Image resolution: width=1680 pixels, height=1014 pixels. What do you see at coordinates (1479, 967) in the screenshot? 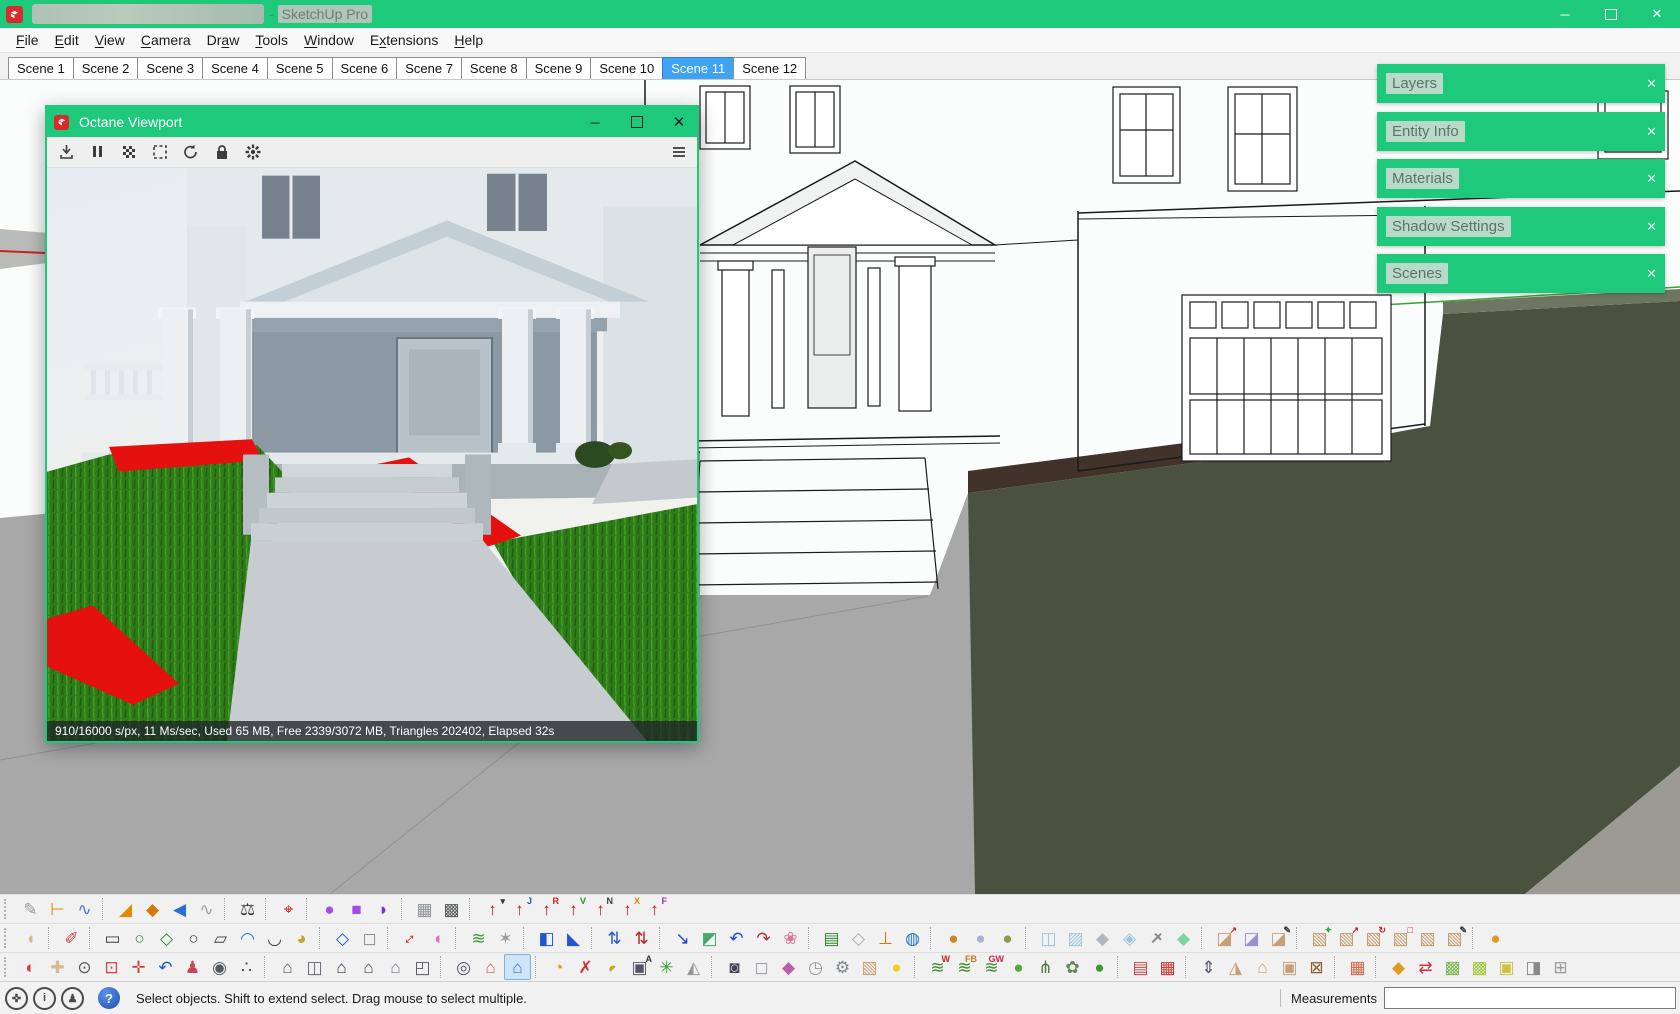
I see `green-patch2-icon: ▩` at bounding box center [1479, 967].